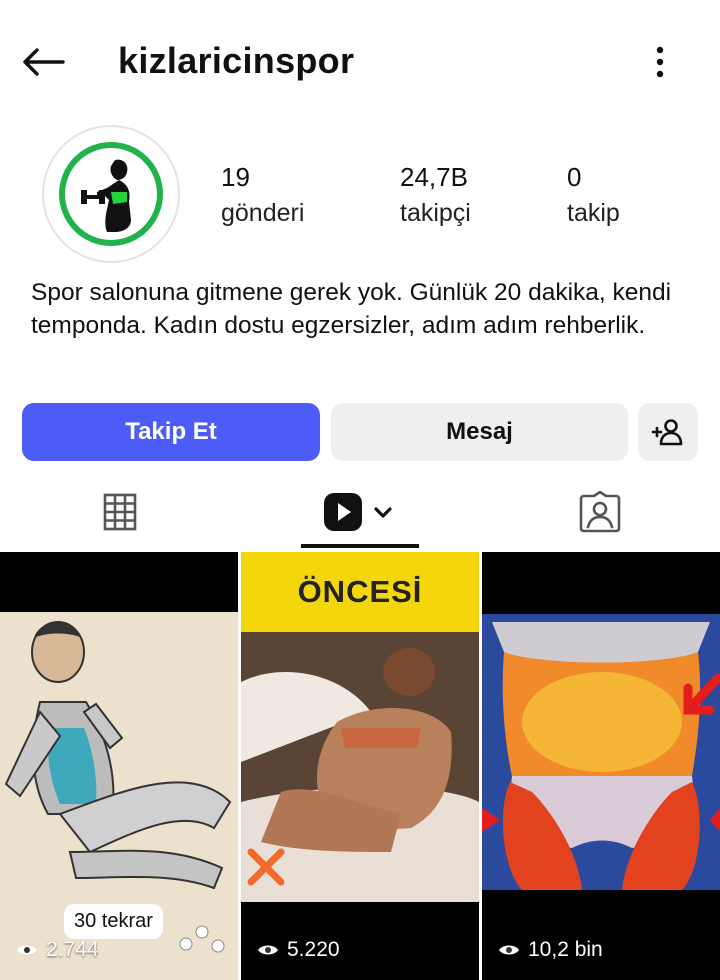 The image size is (720, 980). Describe the element at coordinates (72, 949) in the screenshot. I see `views-count: 2.744` at that location.